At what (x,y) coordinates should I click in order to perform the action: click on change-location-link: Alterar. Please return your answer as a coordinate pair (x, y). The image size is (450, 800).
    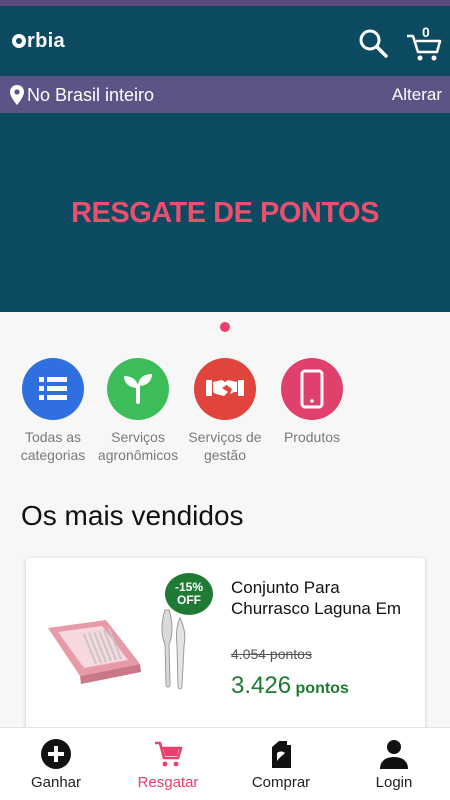
    Looking at the image, I should click on (417, 95).